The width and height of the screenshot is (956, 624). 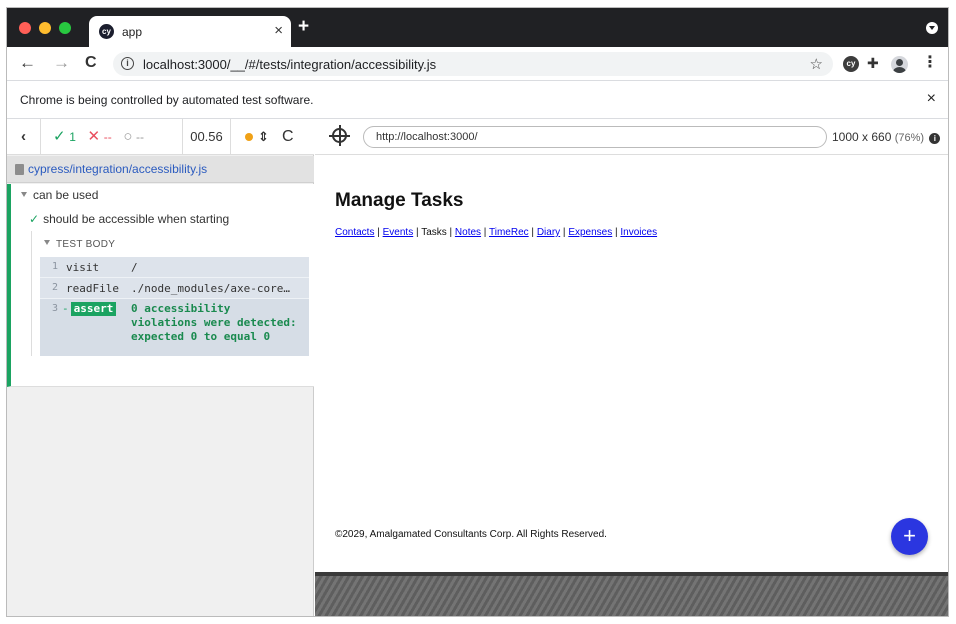 What do you see at coordinates (595, 137) in the screenshot?
I see `aut-url-field: http://localhost:3000/` at bounding box center [595, 137].